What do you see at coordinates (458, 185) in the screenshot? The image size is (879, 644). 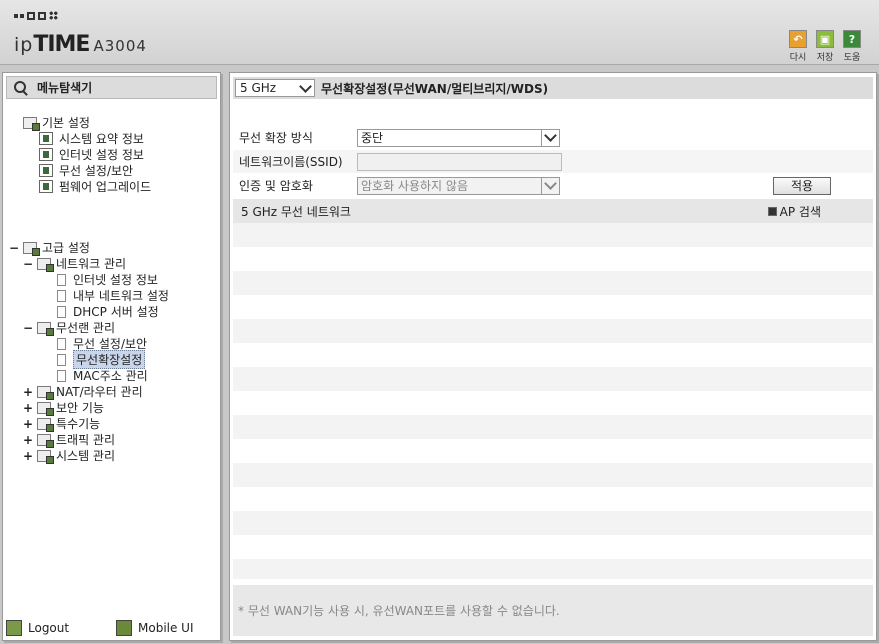 I see `auth-select: 암호화 사용하지 않음` at bounding box center [458, 185].